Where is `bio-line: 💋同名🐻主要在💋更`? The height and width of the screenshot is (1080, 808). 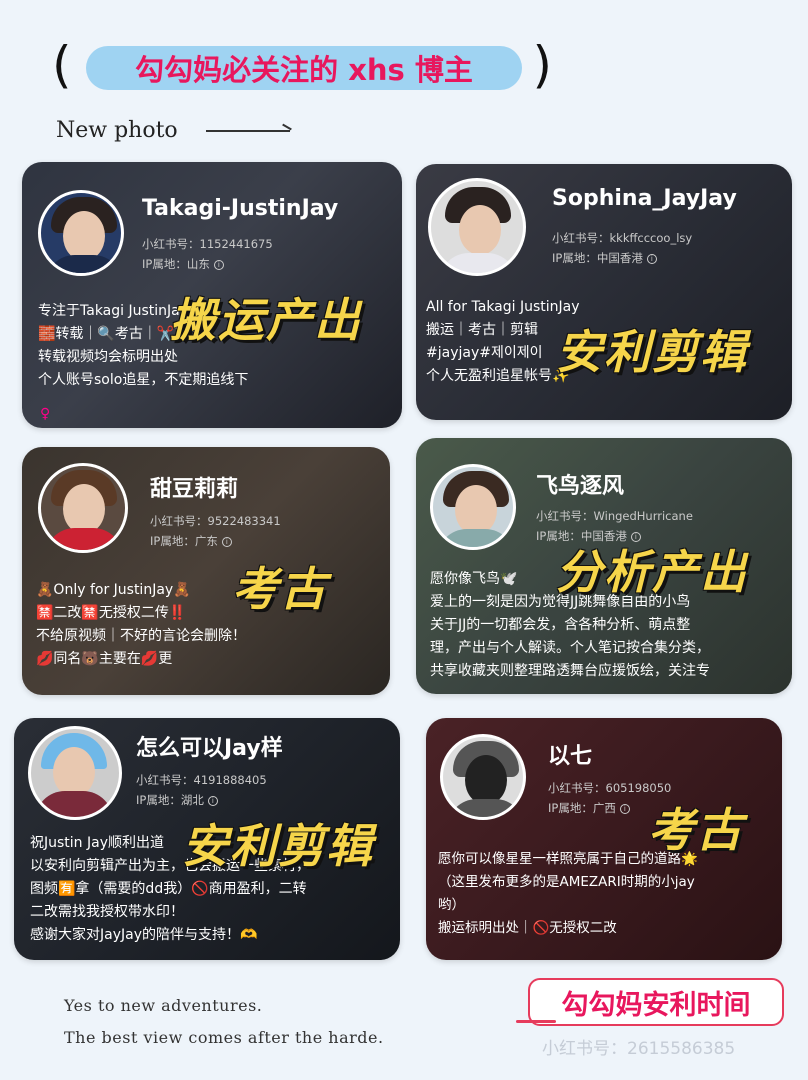 bio-line: 💋同名🐻主要在💋更 is located at coordinates (104, 659).